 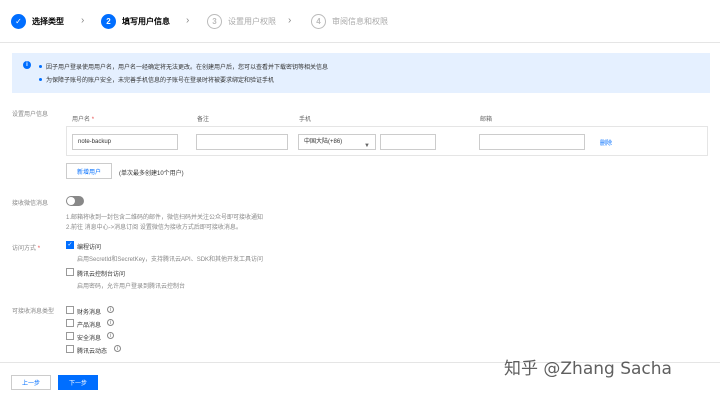 What do you see at coordinates (30, 115) in the screenshot?
I see `user-info-label: 设置用户信息` at bounding box center [30, 115].